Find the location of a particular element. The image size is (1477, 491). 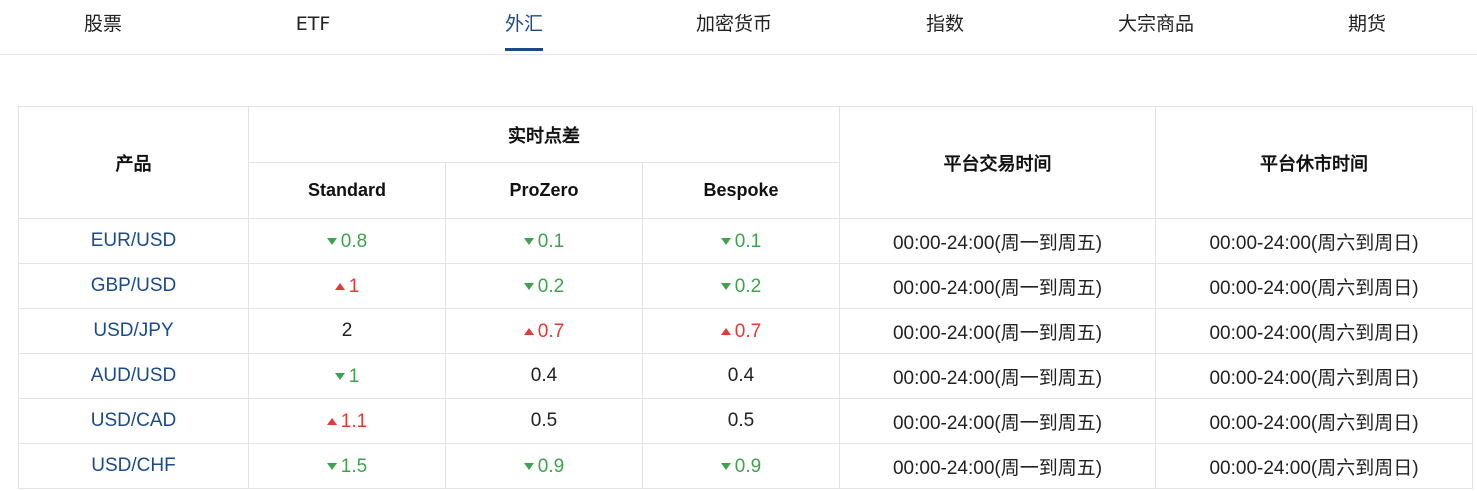

spread-cell-bespoke: 0.7 is located at coordinates (741, 331).